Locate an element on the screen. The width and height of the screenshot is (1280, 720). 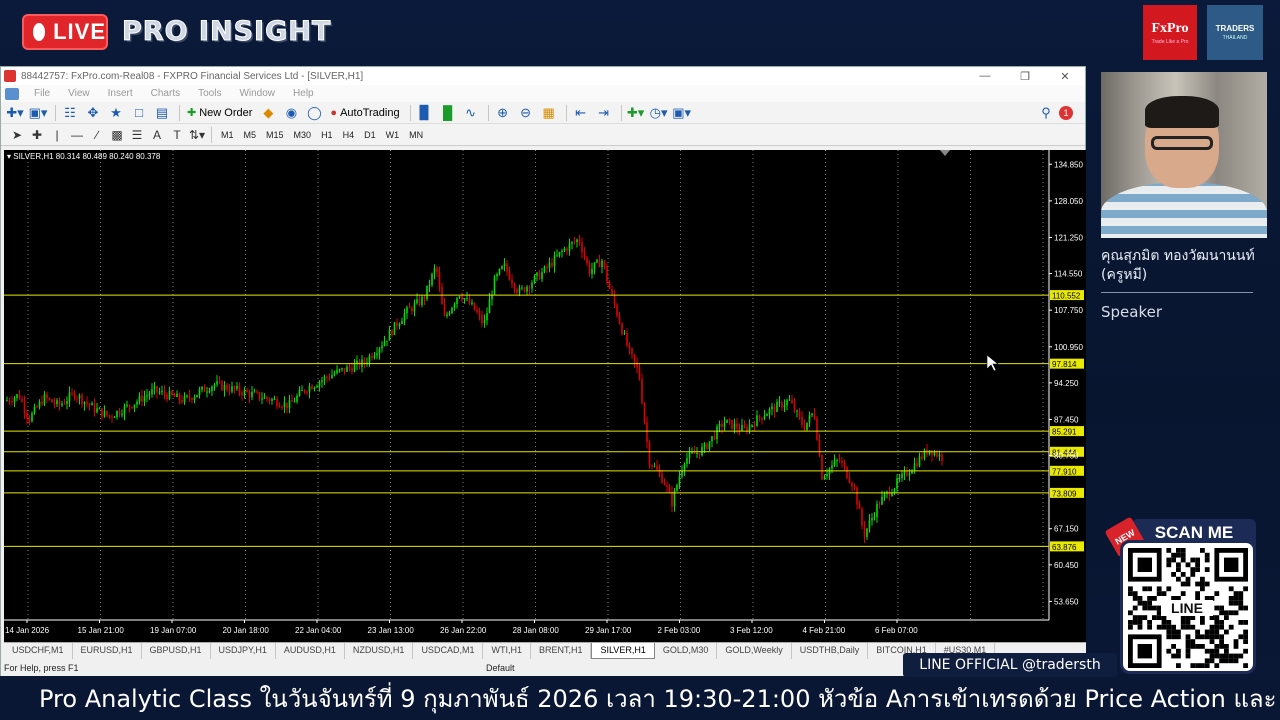
zoom-out-icon: ⊖ is located at coordinates (526, 113).